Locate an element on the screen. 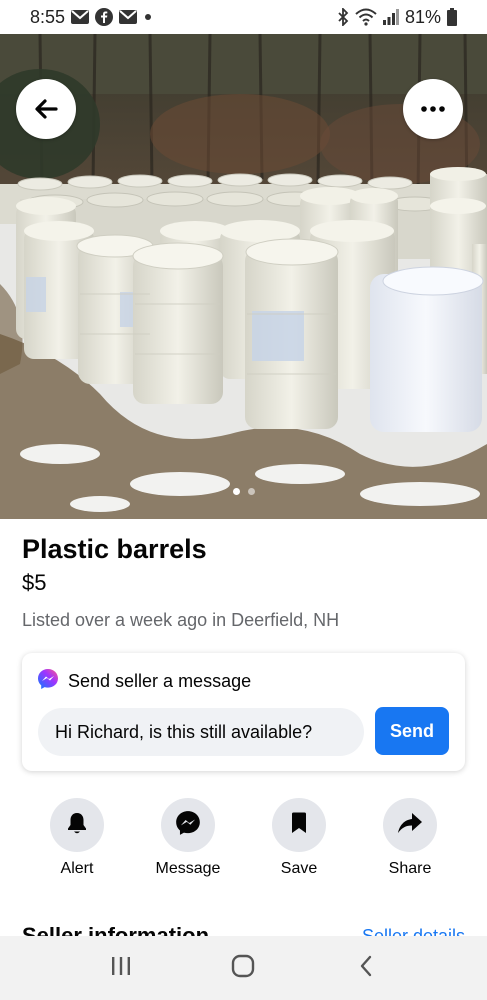  status-right: 81% is located at coordinates (397, 17).